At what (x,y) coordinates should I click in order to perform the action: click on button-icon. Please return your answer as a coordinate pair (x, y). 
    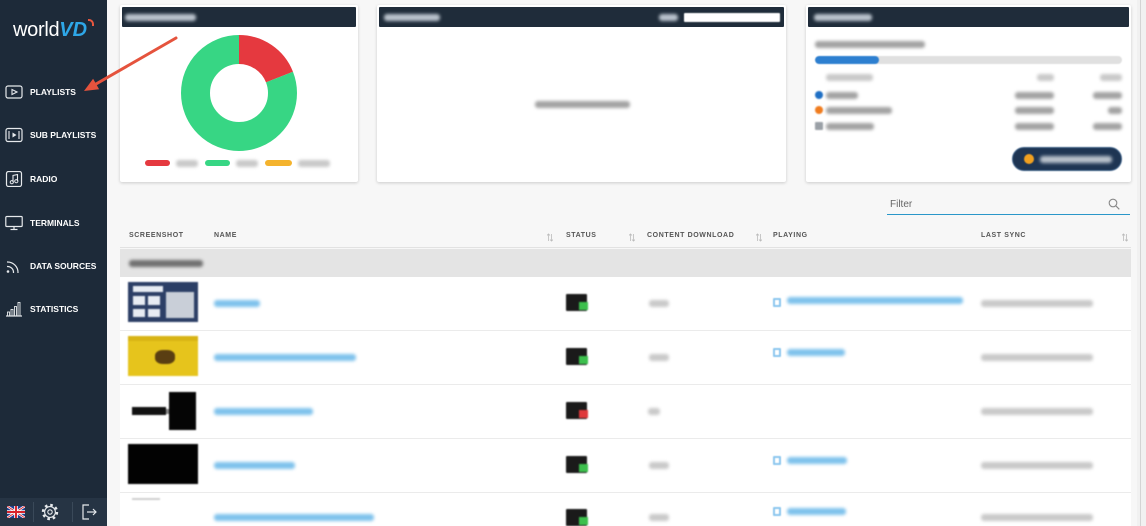
    Looking at the image, I should click on (1029, 159).